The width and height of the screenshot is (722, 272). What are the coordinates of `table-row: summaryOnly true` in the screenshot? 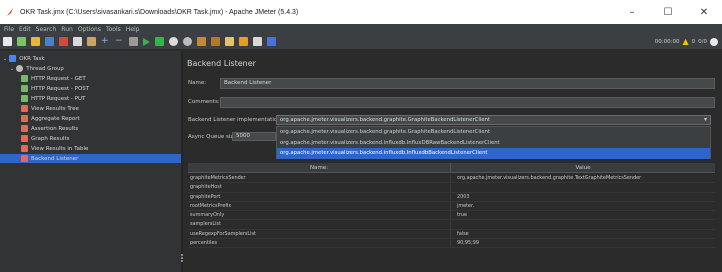 It's located at (451, 216).